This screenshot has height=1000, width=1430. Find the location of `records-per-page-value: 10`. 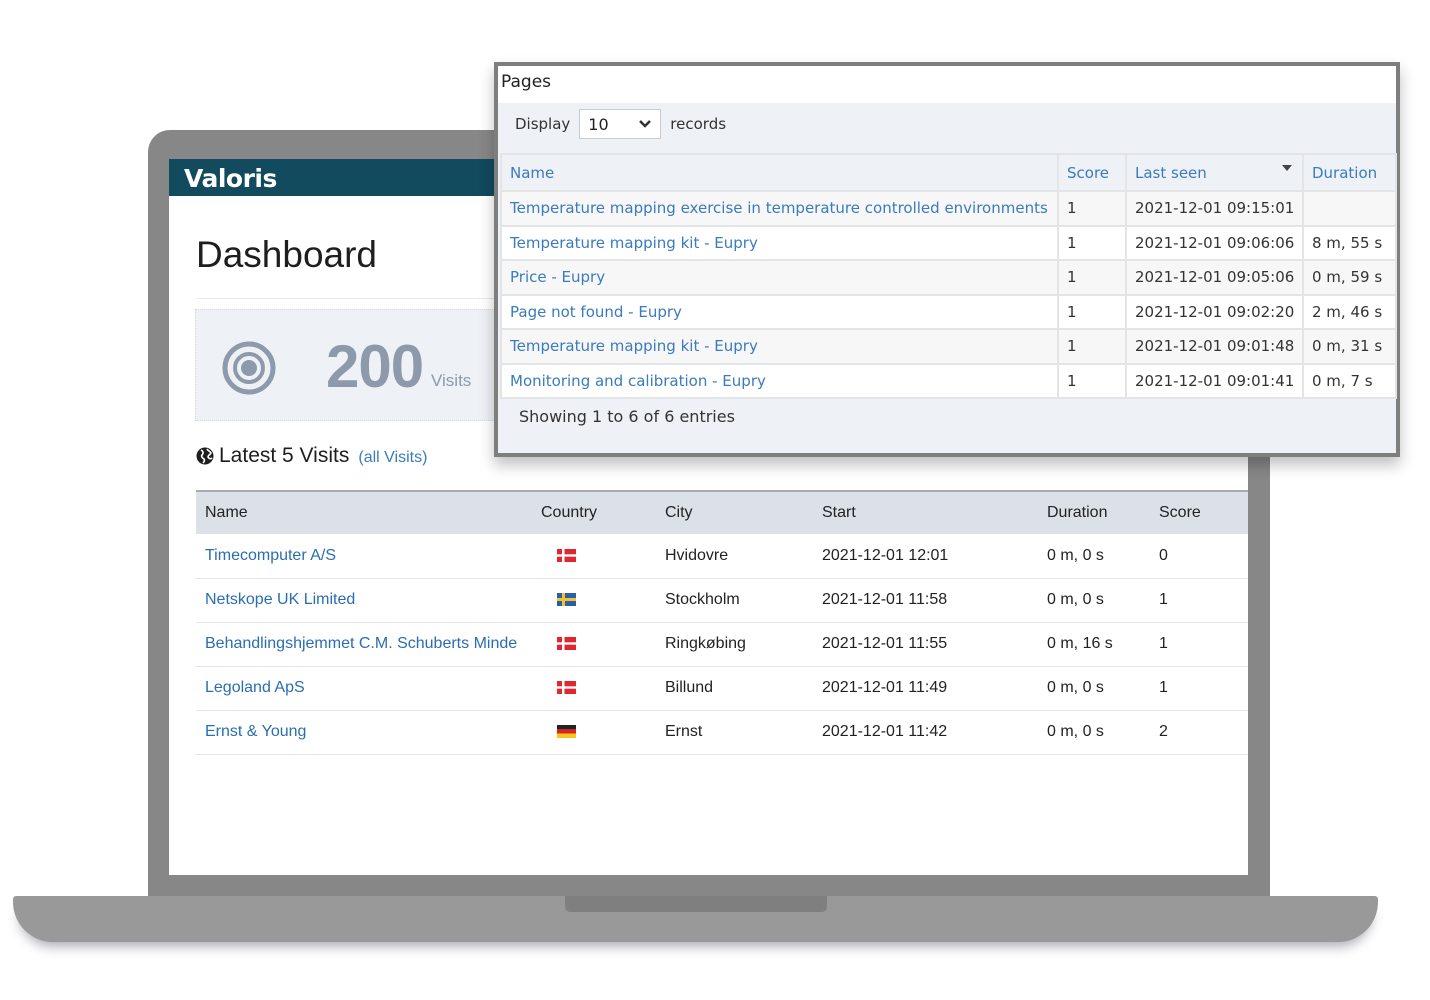

records-per-page-value: 10 is located at coordinates (598, 124).